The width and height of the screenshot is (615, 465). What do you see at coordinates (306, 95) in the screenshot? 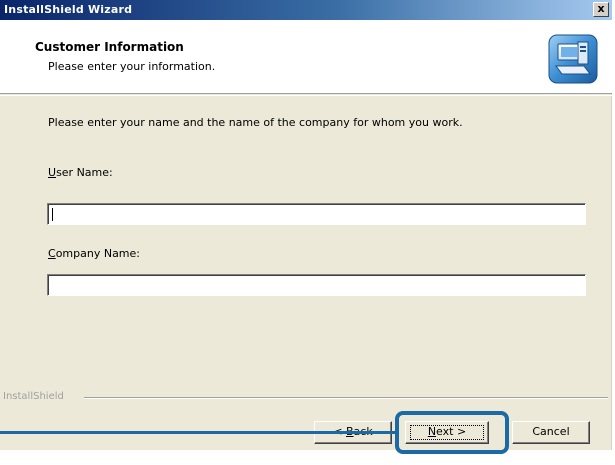
I see `header-divider` at bounding box center [306, 95].